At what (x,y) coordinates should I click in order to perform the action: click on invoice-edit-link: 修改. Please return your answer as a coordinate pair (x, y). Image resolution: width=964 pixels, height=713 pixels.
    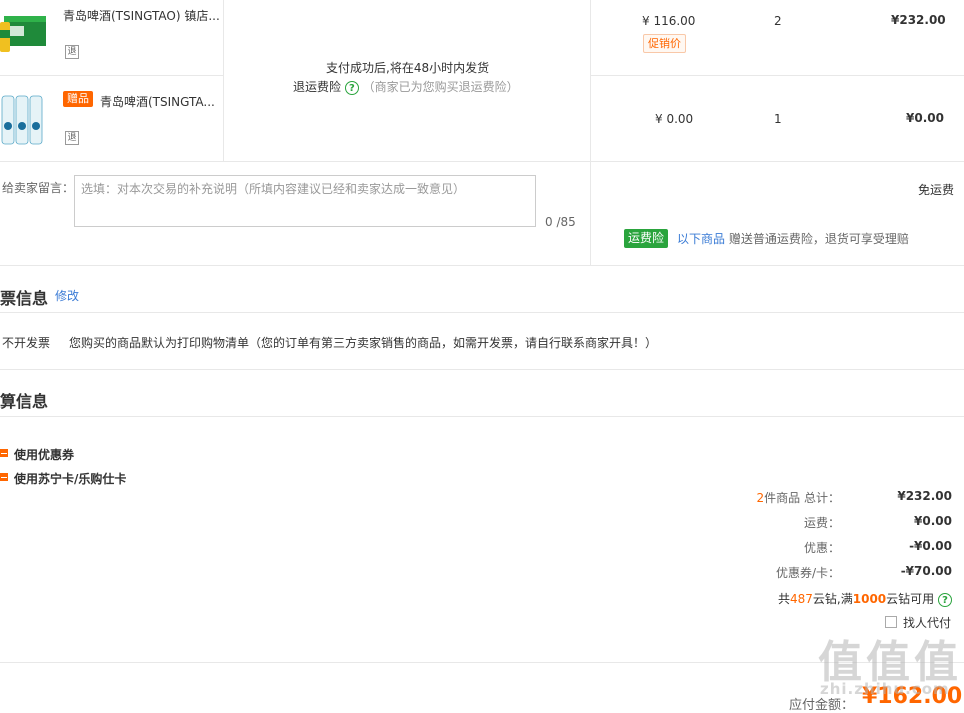
    Looking at the image, I should click on (67, 295).